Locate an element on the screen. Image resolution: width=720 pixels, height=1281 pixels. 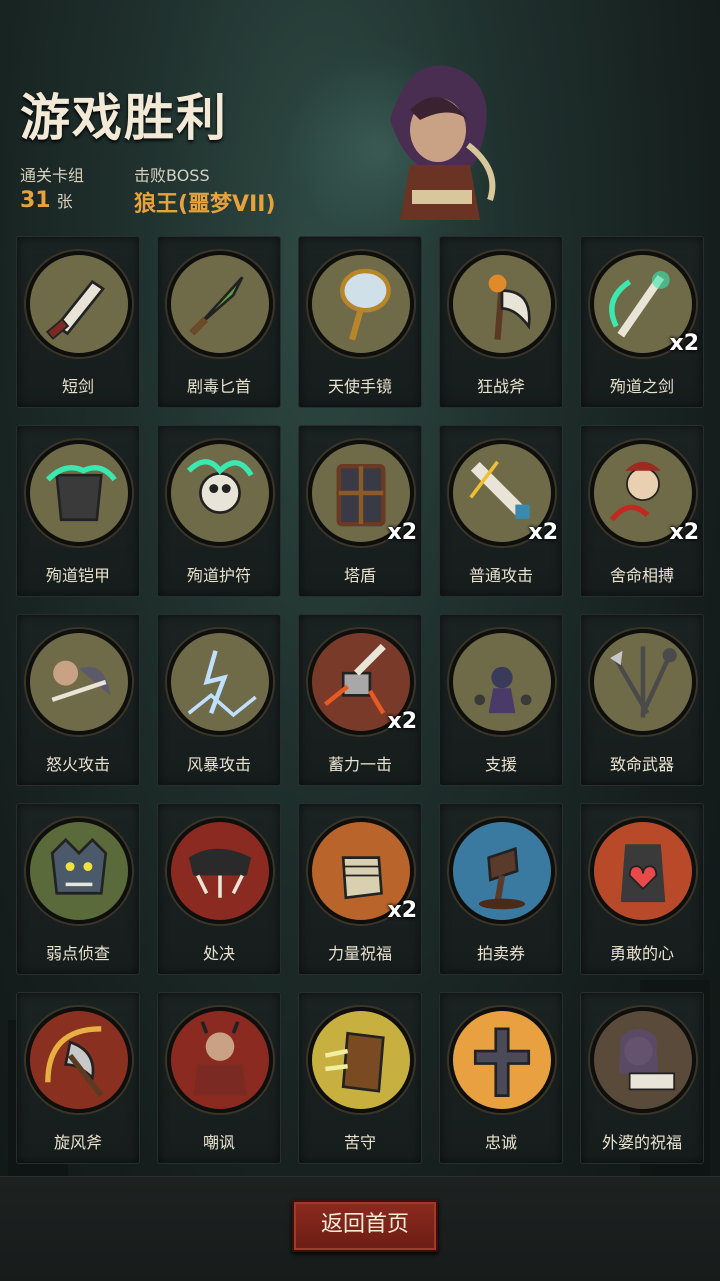
weakness-scout-icon is located at coordinates (79, 871).